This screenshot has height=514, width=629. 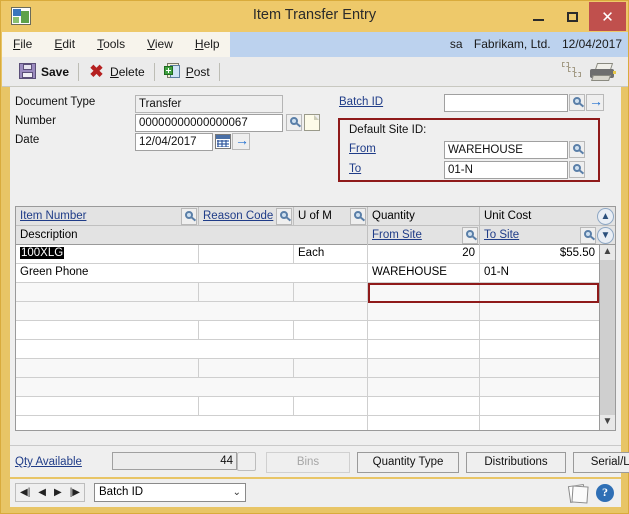 I want to click on notes-icon, so click(x=578, y=493).